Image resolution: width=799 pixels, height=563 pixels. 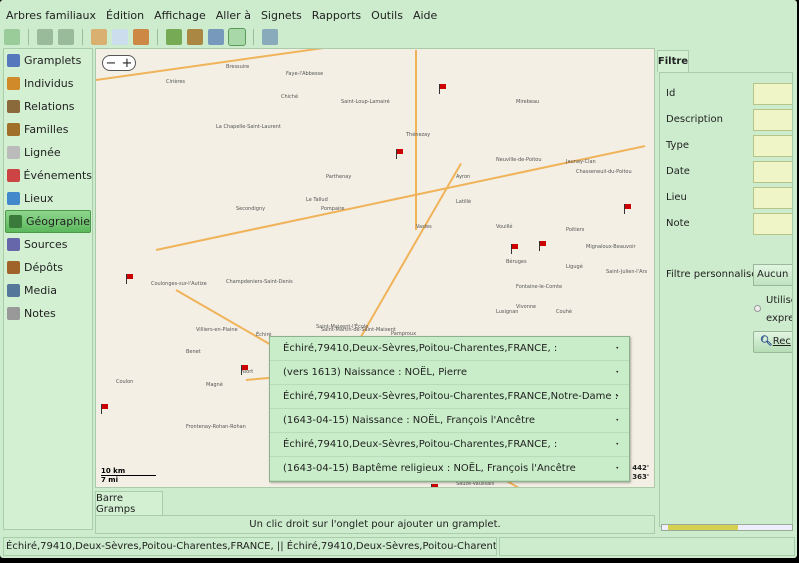 I want to click on config-icon, so click(x=270, y=37).